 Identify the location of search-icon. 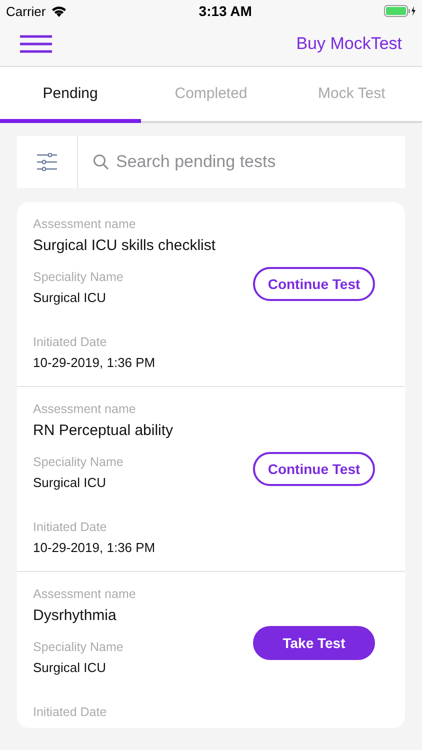
(101, 162).